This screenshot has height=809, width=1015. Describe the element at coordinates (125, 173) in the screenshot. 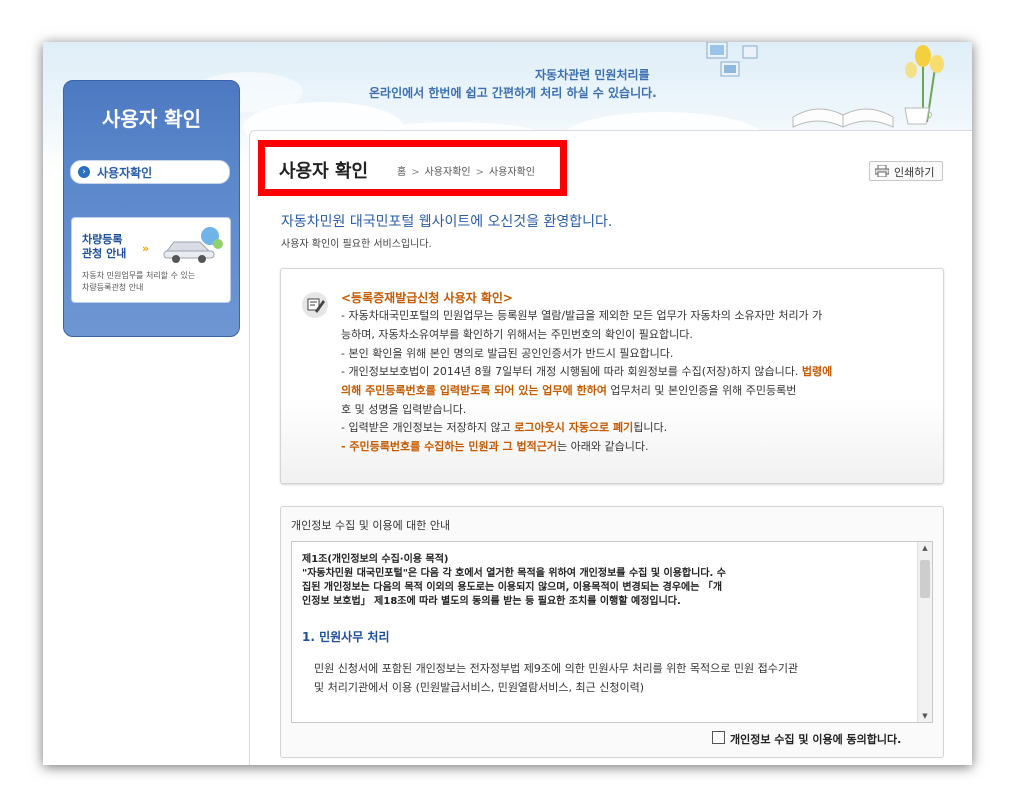

I see `sidebar-item-label: 사용자확인` at that location.